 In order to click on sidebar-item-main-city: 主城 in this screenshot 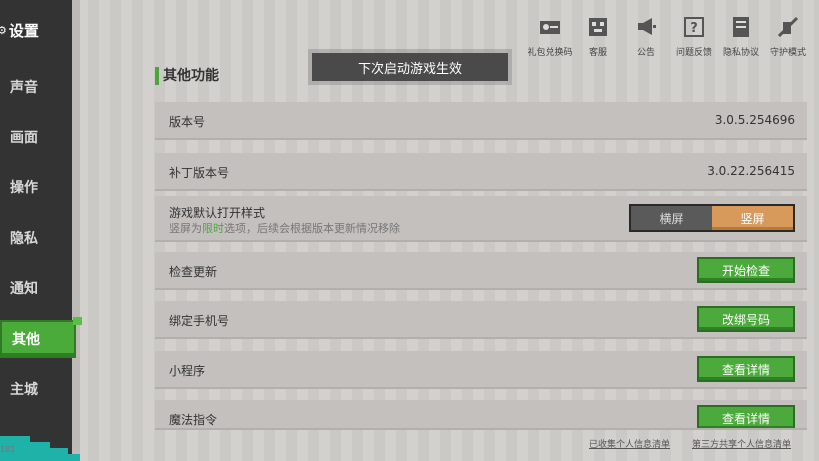, I will do `click(36, 389)`.